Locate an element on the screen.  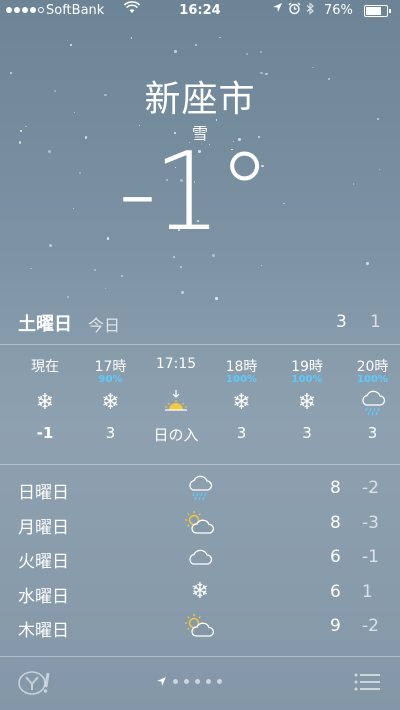
hour-label: 19時 is located at coordinates (307, 367).